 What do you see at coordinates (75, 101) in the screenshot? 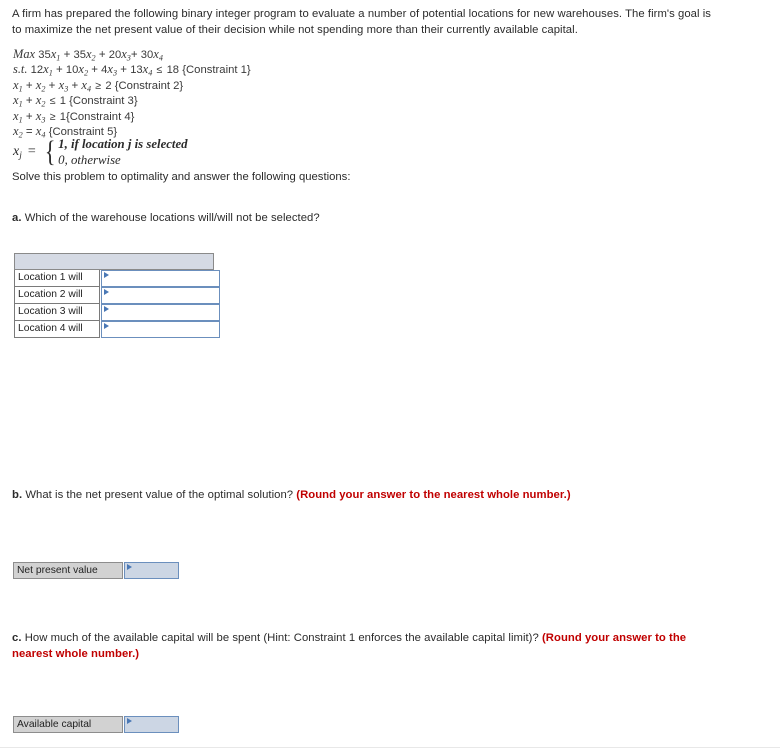
I see `constraint-3-line: x1 + x2 ≤ 1 {Constraint 3}` at bounding box center [75, 101].